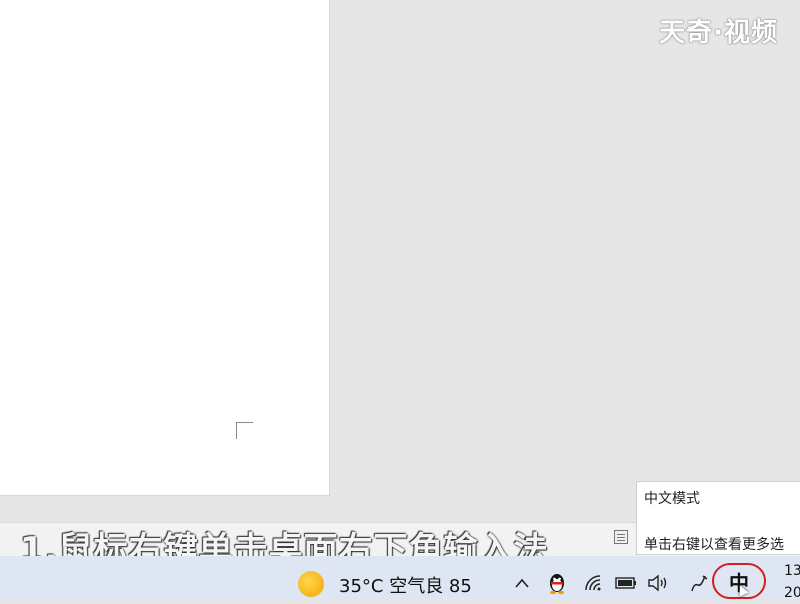  I want to click on layout-icon, so click(621, 537).